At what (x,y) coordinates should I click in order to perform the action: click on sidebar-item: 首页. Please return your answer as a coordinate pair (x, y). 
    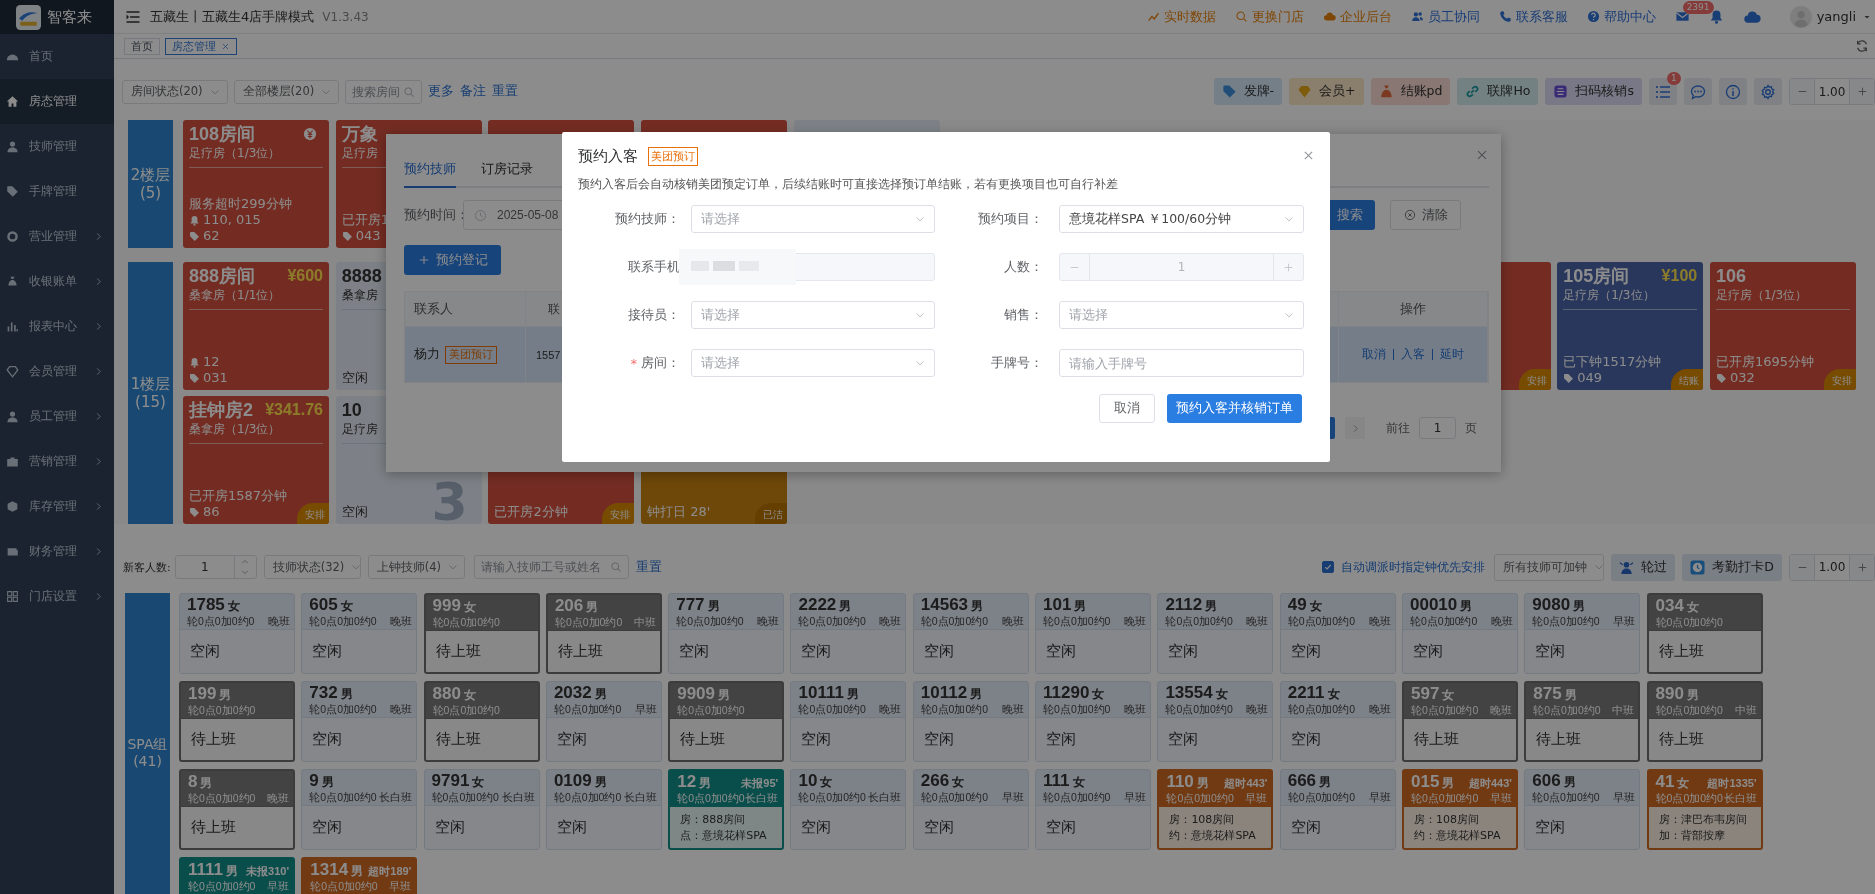
    Looking at the image, I should click on (57, 56).